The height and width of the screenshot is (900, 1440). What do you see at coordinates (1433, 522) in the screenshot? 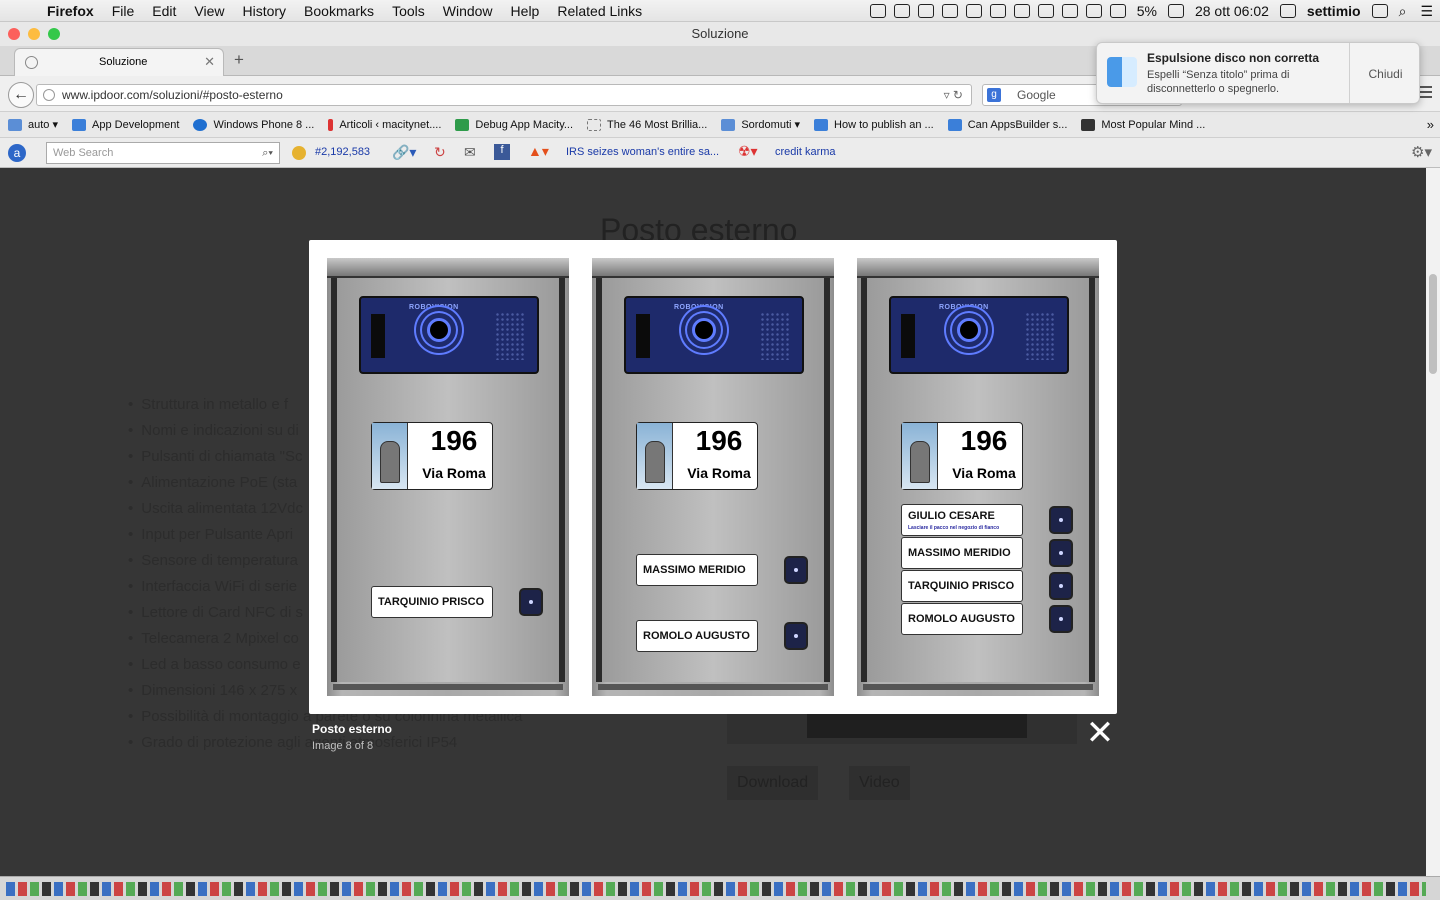
I see `scrollbar` at bounding box center [1433, 522].